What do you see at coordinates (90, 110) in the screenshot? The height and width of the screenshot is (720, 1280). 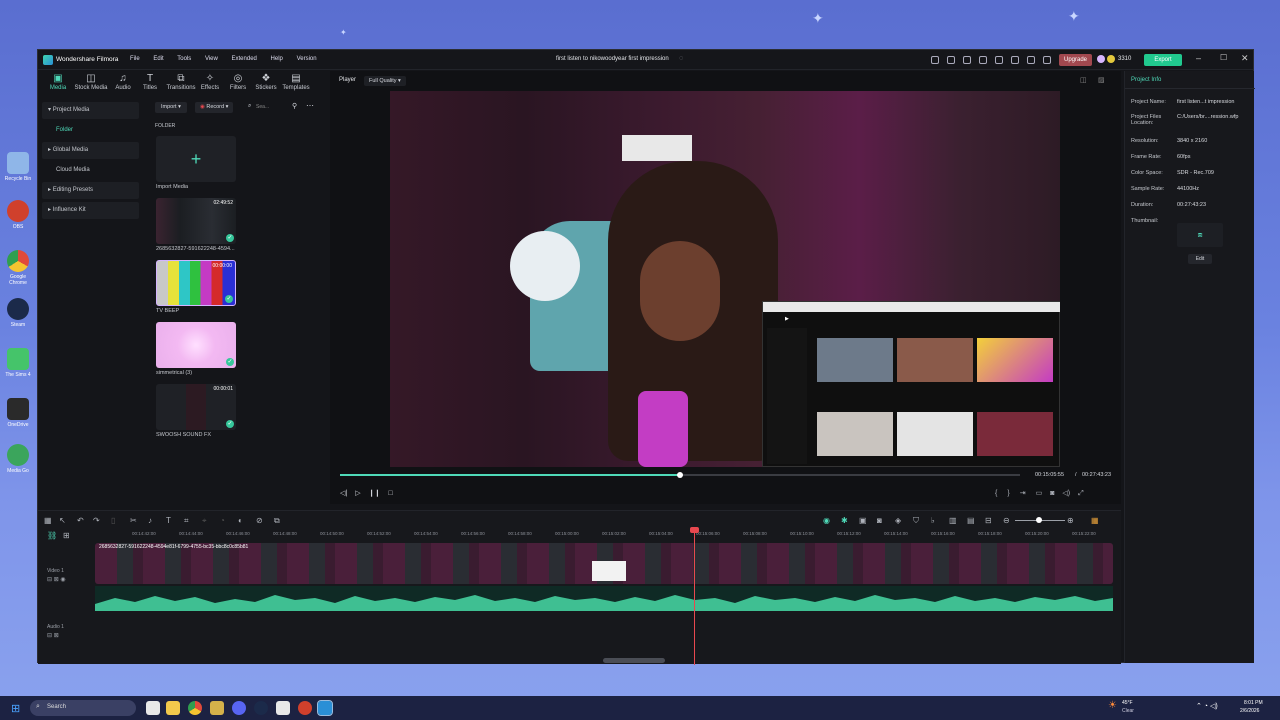 I see `nav-project-media: ▾ Project Media` at bounding box center [90, 110].